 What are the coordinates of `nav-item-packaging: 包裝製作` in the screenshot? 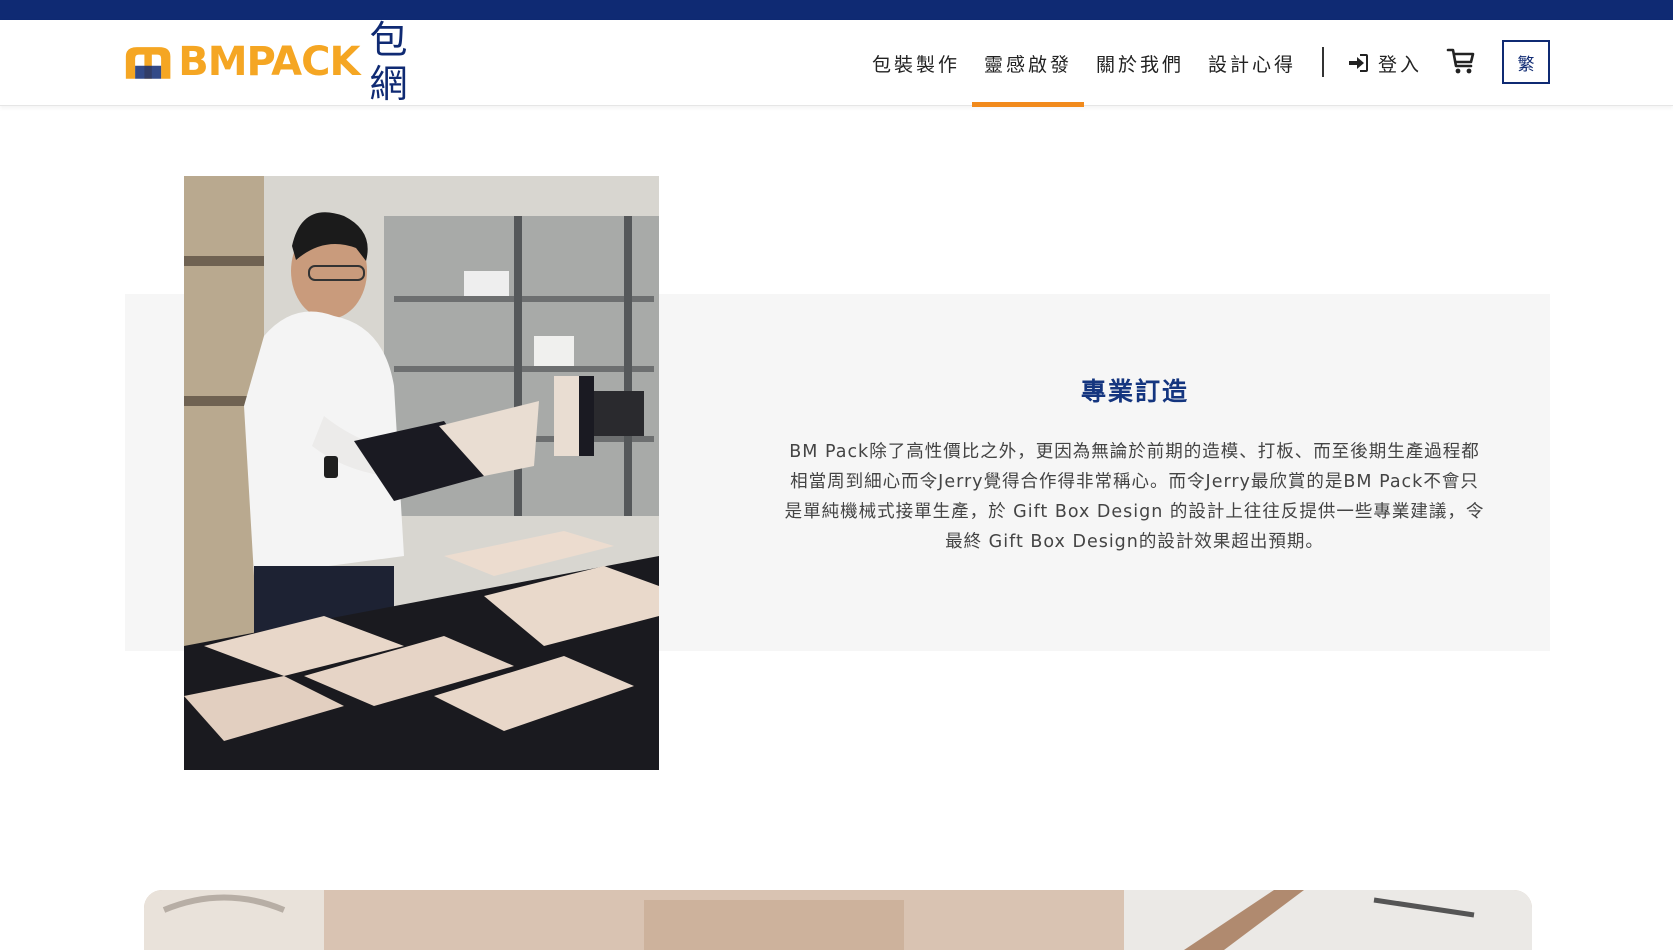 It's located at (916, 63).